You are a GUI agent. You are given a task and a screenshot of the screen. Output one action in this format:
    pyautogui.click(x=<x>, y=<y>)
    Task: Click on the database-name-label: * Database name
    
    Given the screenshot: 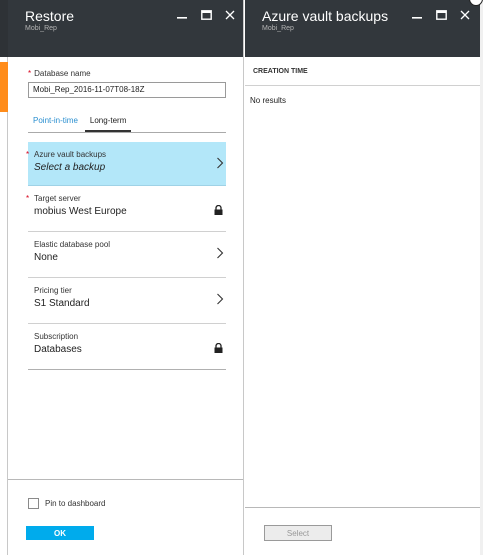 What is the action you would take?
    pyautogui.click(x=59, y=73)
    